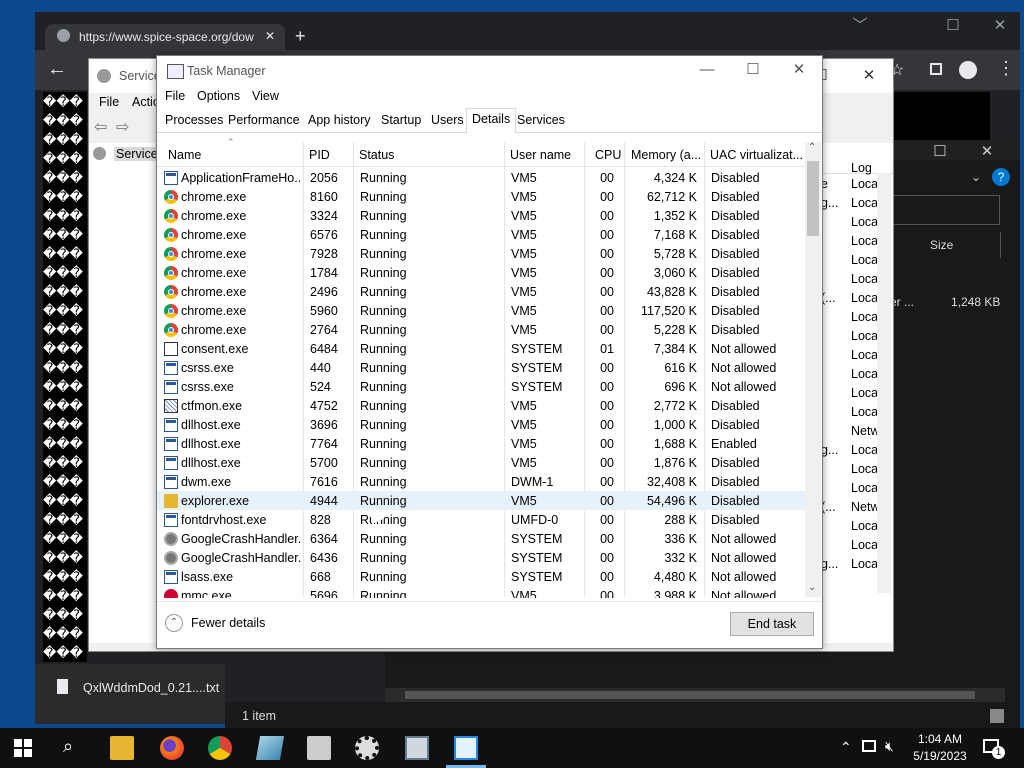 This screenshot has height=768, width=1024. What do you see at coordinates (812, 147) in the screenshot?
I see `scroll-up-icon: ⌃` at bounding box center [812, 147].